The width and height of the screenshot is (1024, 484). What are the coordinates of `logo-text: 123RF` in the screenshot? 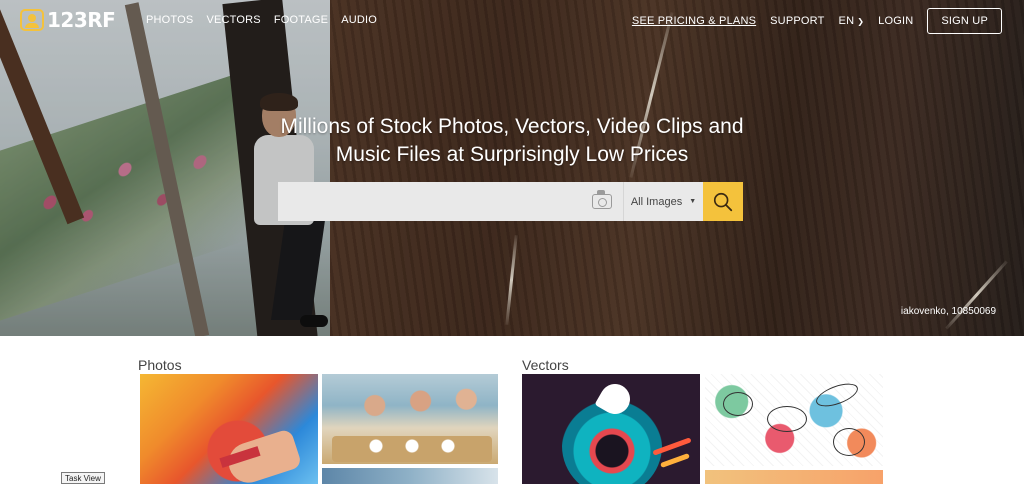 It's located at (81, 20).